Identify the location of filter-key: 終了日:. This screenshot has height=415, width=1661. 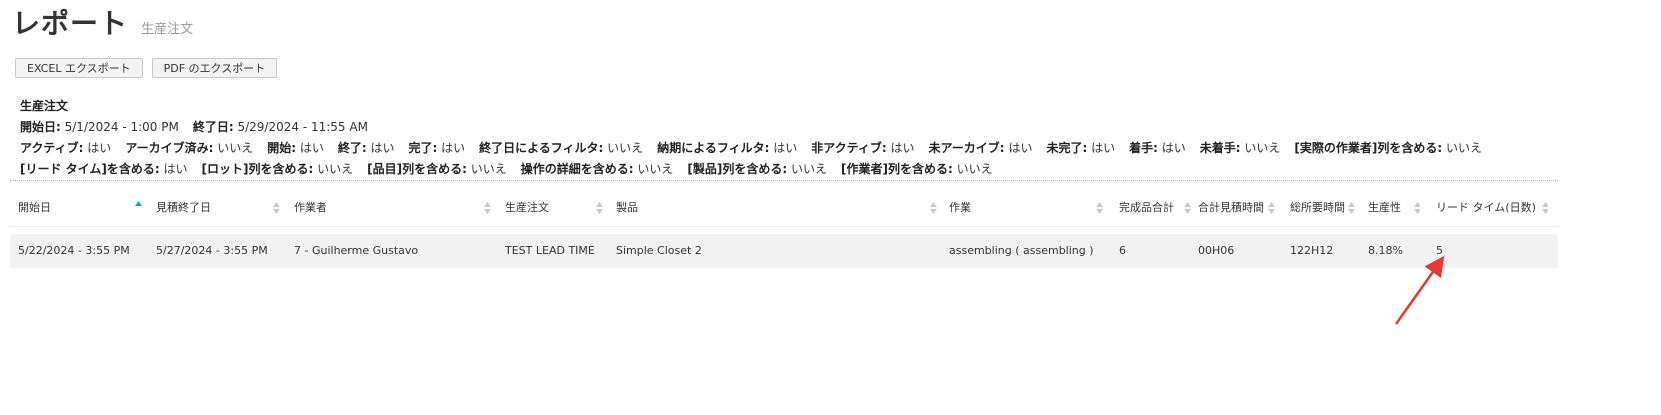
(213, 127).